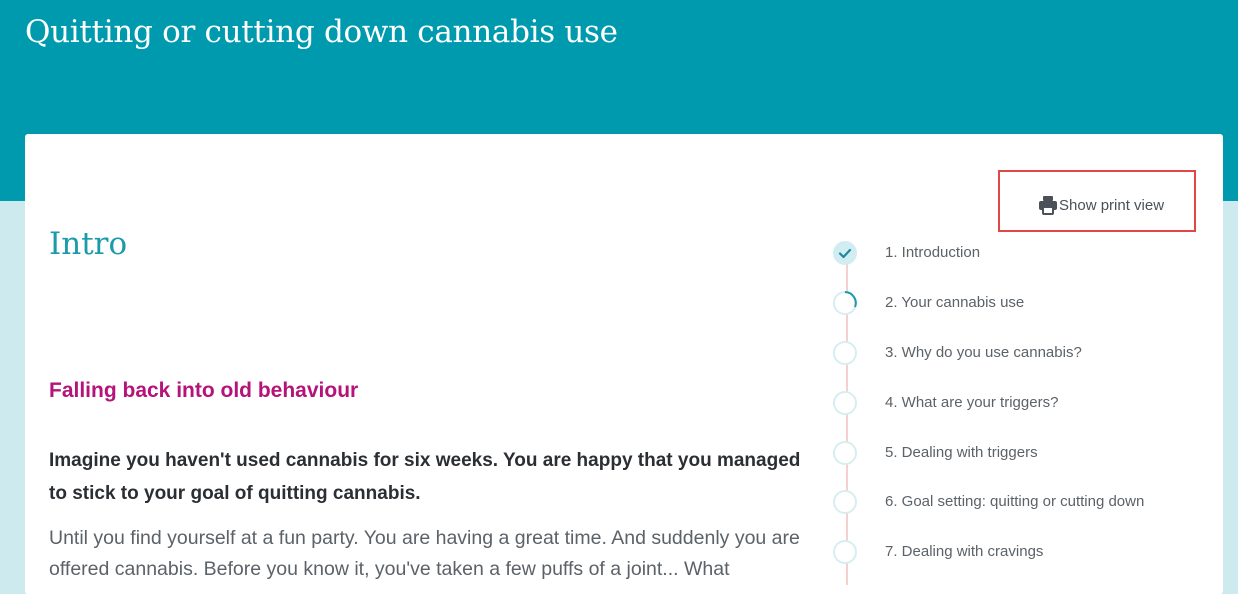 The image size is (1238, 594). Describe the element at coordinates (1048, 205) in the screenshot. I see `printer-icon` at that location.